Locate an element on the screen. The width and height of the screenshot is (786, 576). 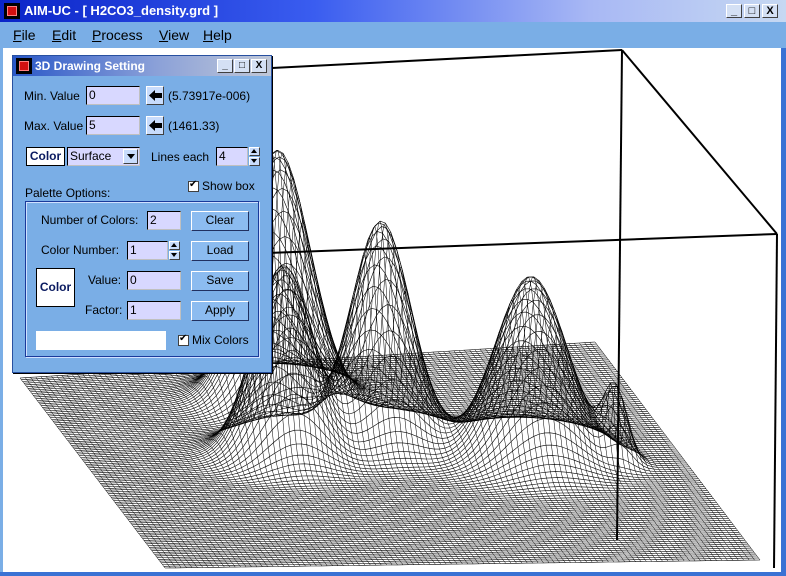
palette-preview-bar is located at coordinates (101, 340).